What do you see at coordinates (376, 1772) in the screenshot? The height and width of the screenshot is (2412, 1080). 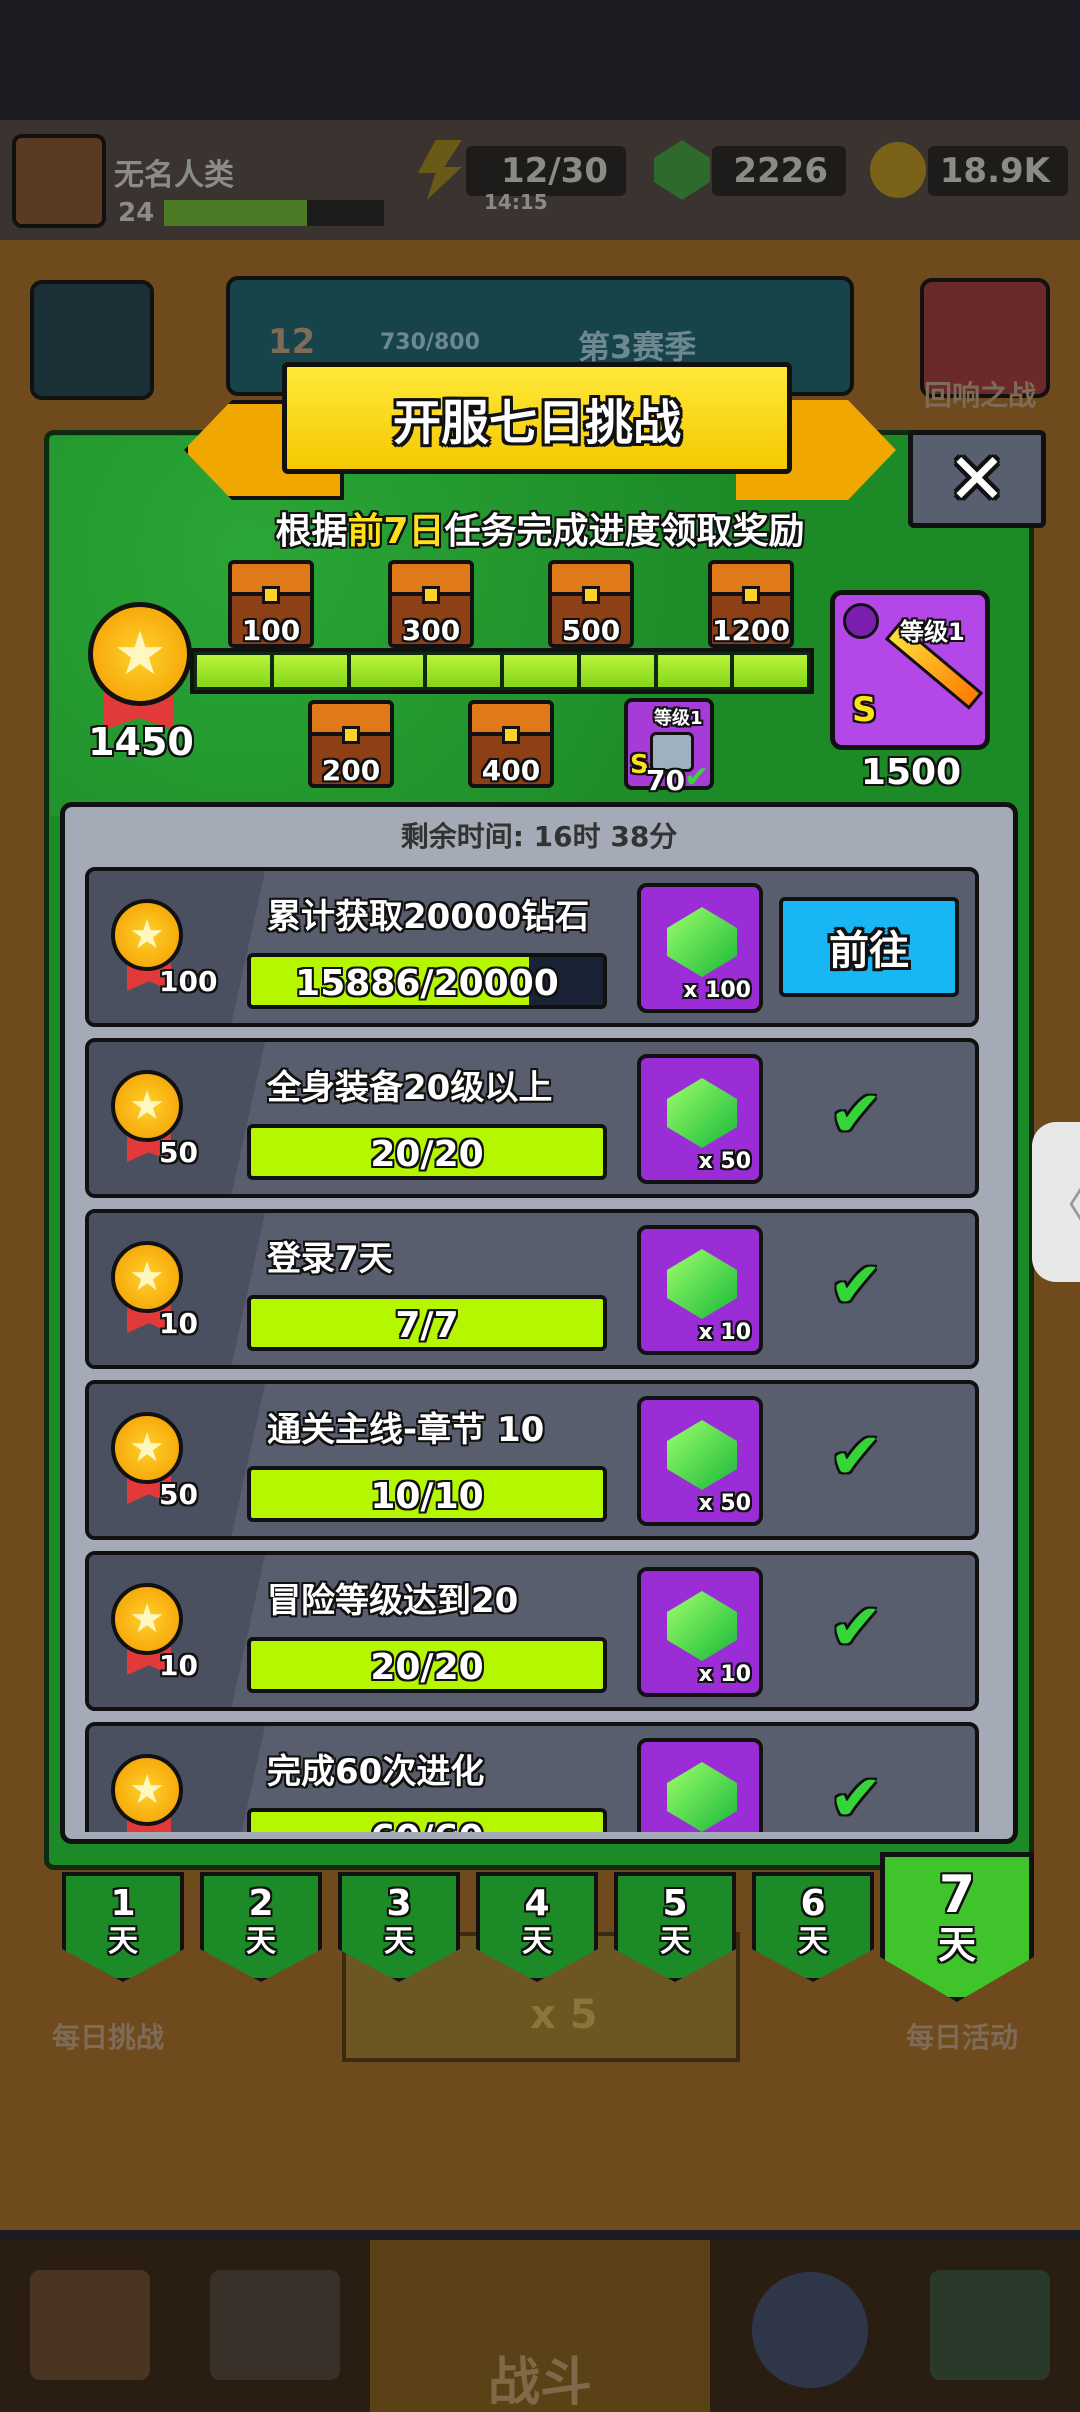 I see `task-title: 完成60次进化` at bounding box center [376, 1772].